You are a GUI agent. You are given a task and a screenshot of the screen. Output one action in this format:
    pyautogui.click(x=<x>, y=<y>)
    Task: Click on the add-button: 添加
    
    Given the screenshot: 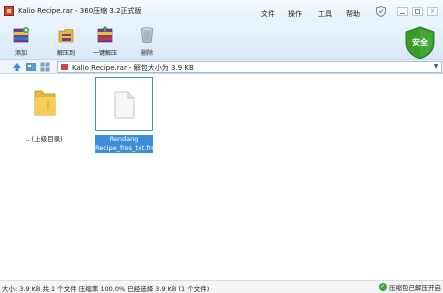 What is the action you would take?
    pyautogui.click(x=21, y=41)
    